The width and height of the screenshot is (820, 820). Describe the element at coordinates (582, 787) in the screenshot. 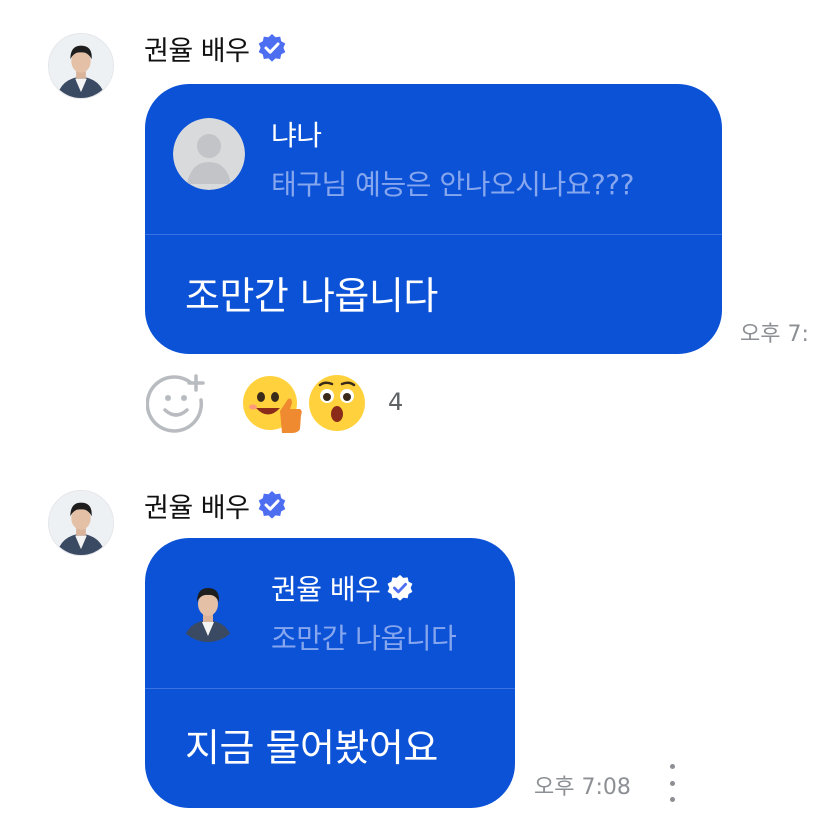

I see `message-timestamp: 오후 7:08` at that location.